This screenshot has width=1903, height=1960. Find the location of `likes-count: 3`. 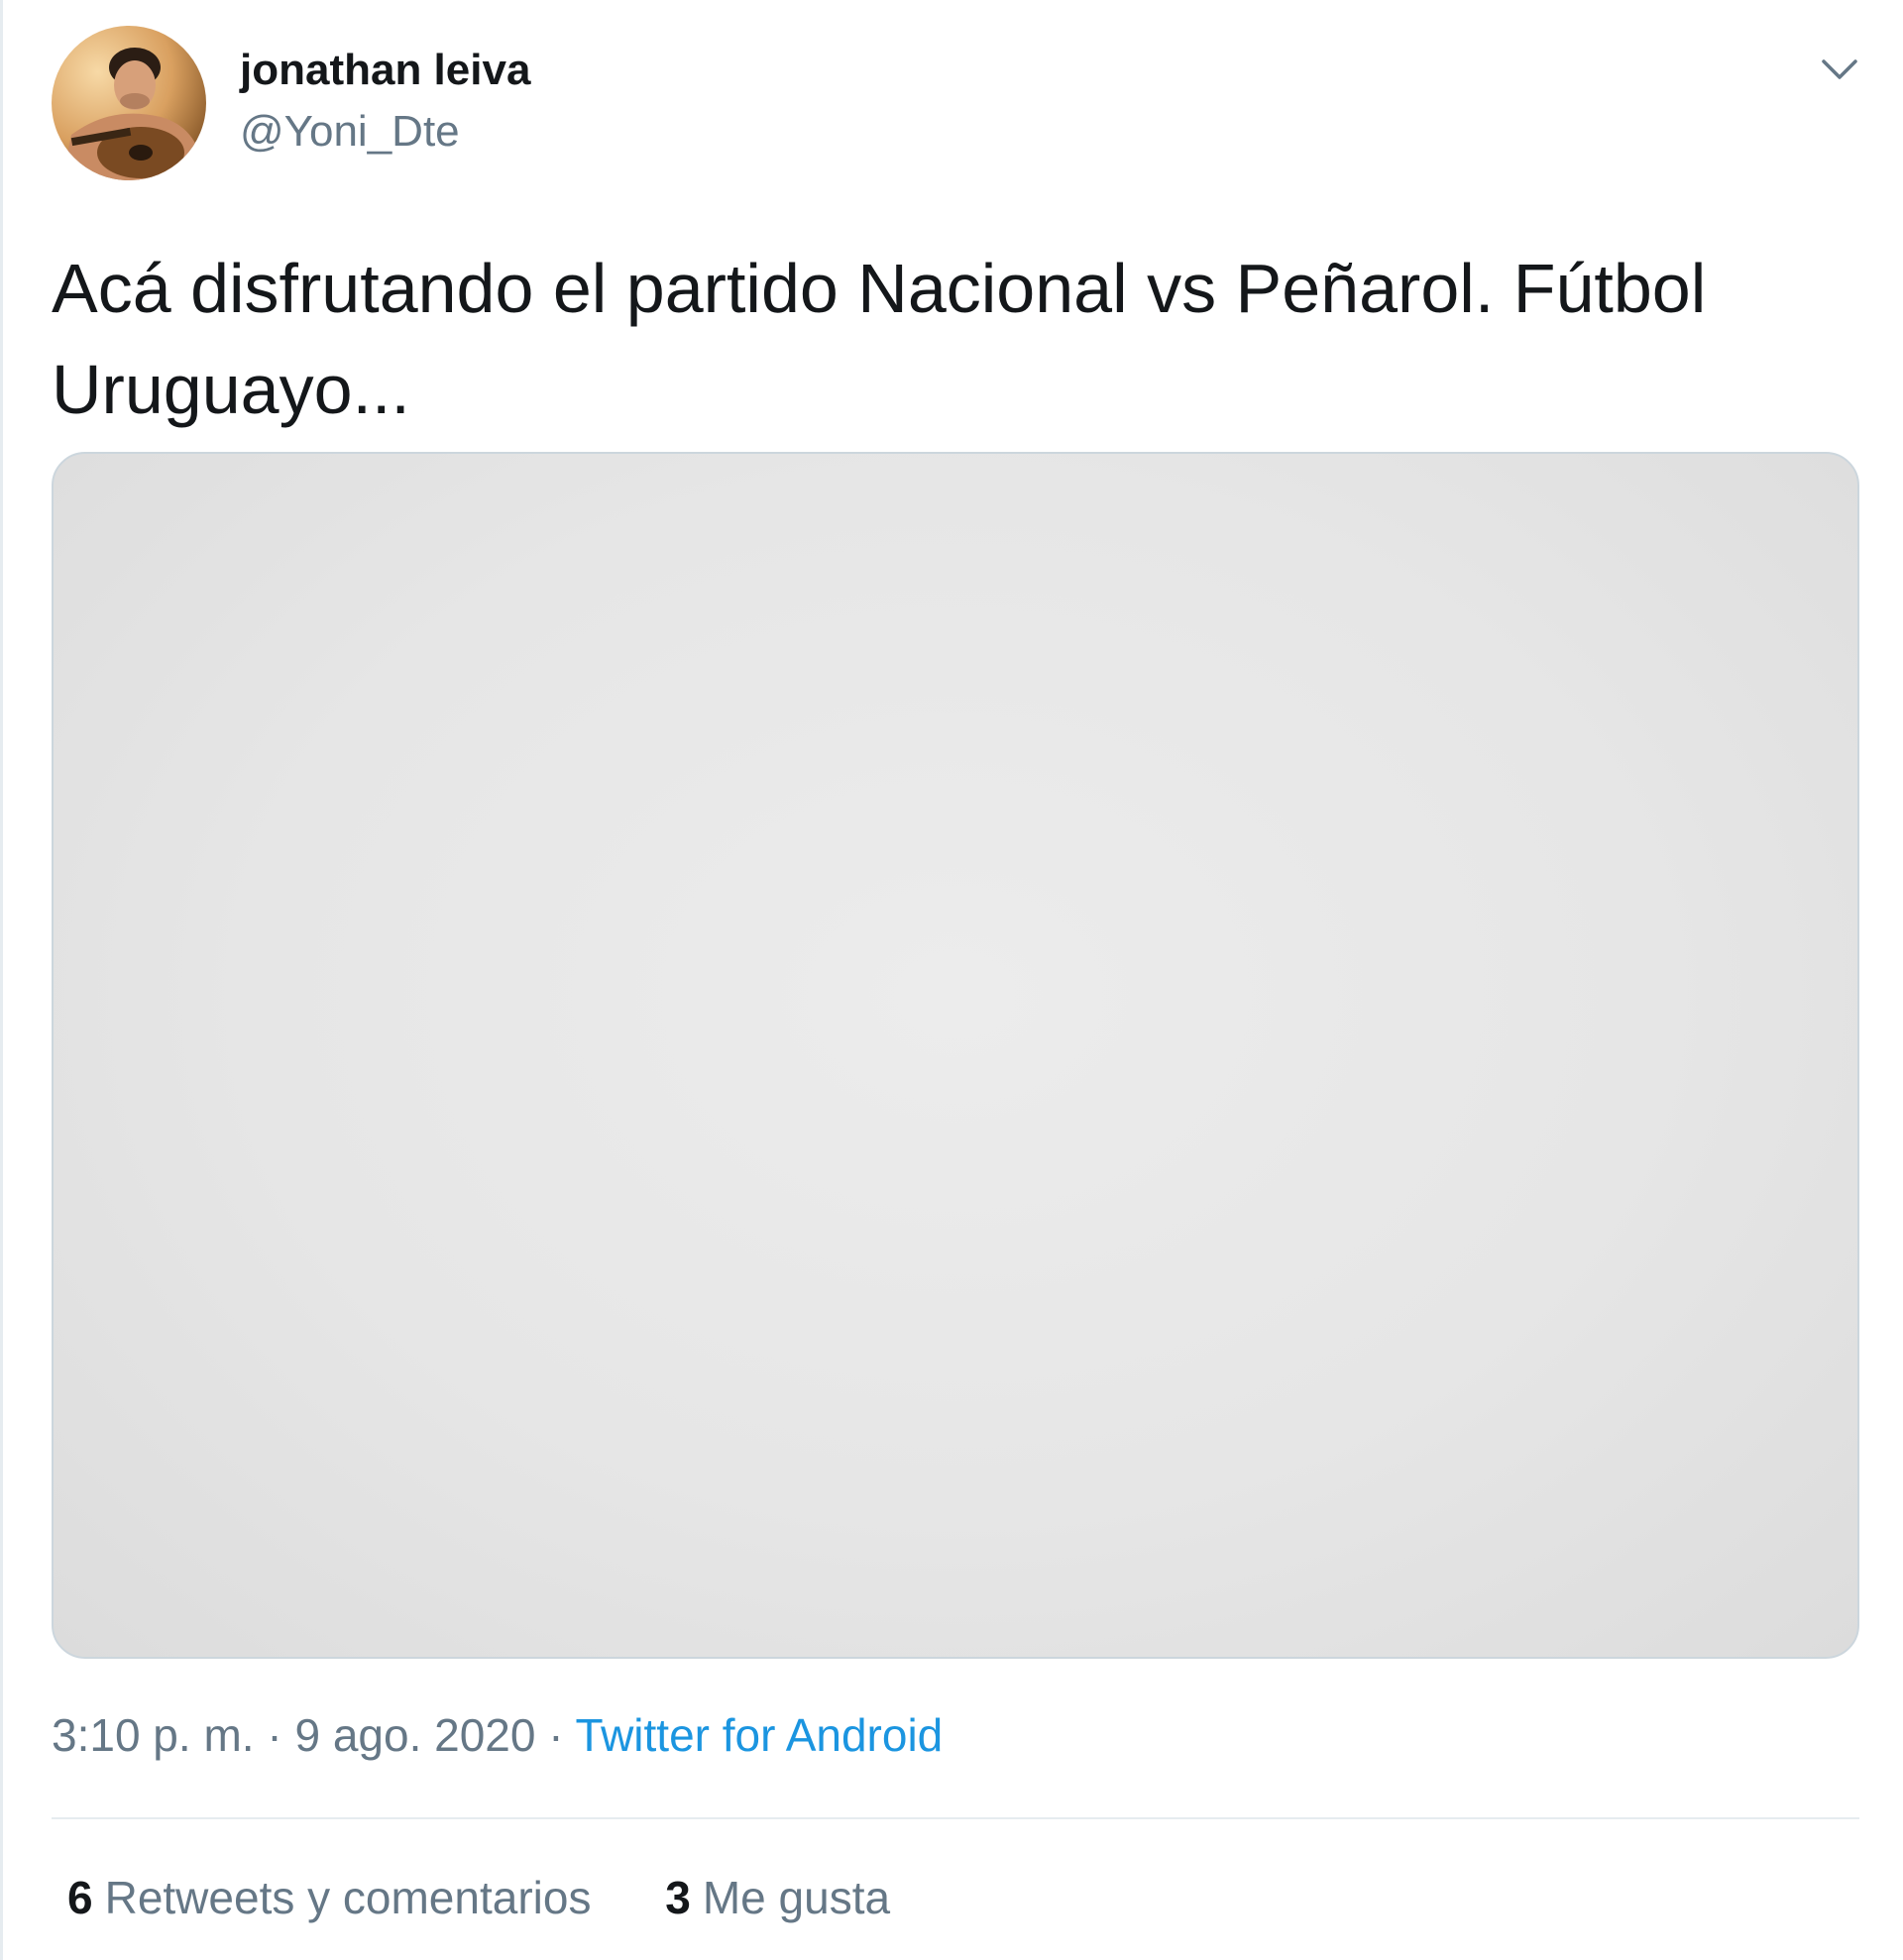

likes-count: 3 is located at coordinates (678, 1897).